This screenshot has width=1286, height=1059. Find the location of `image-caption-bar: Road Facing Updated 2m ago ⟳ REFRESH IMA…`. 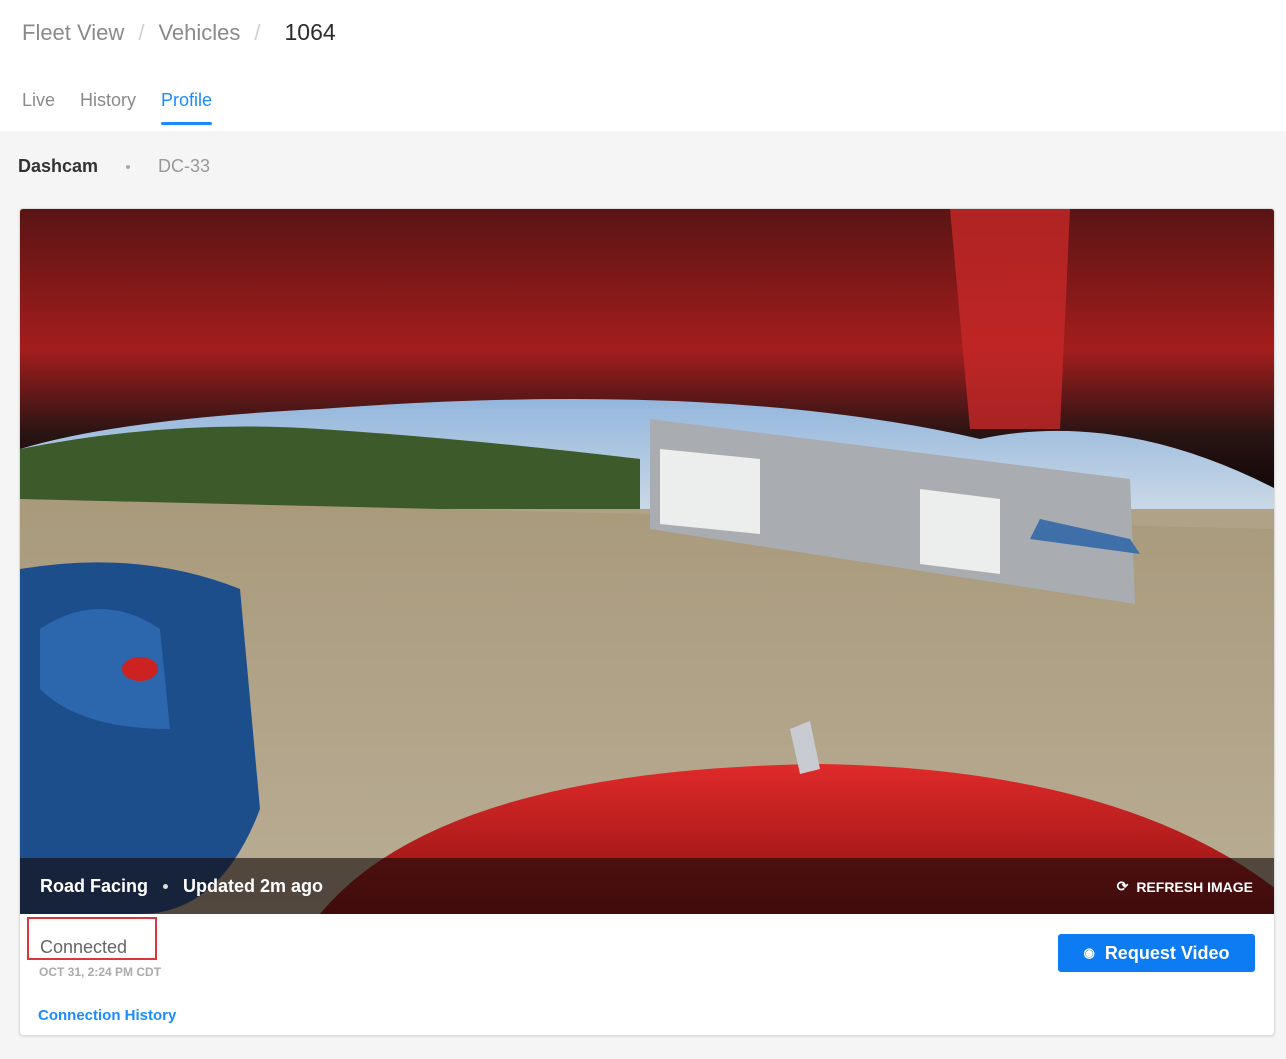

image-caption-bar: Road Facing Updated 2m ago ⟳ REFRESH IMA… is located at coordinates (647, 886).